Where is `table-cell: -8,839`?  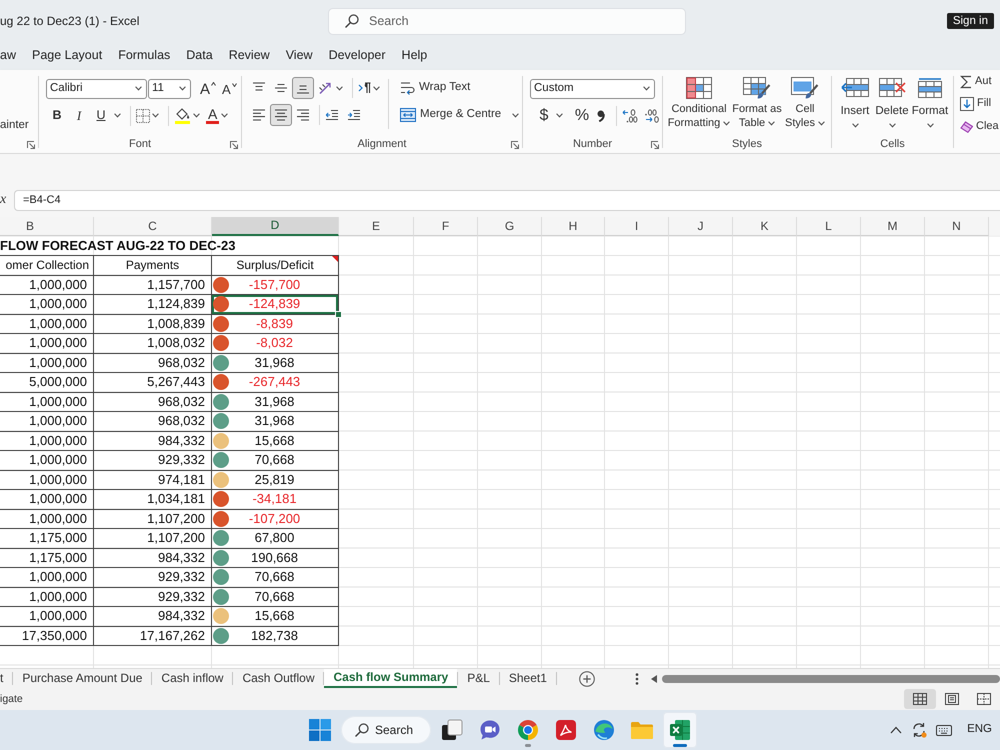 table-cell: -8,839 is located at coordinates (275, 324).